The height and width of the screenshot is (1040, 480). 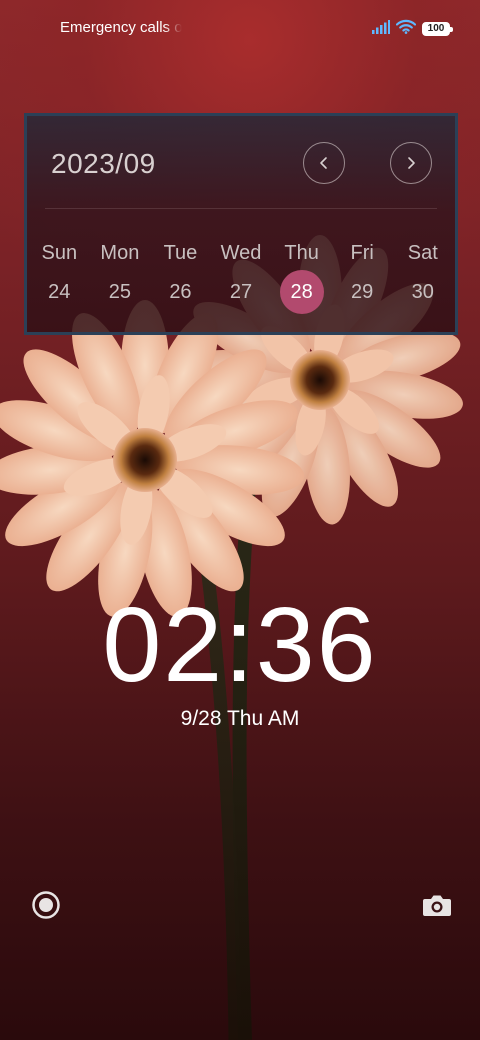 I want to click on battery-level: 100, so click(x=436, y=28).